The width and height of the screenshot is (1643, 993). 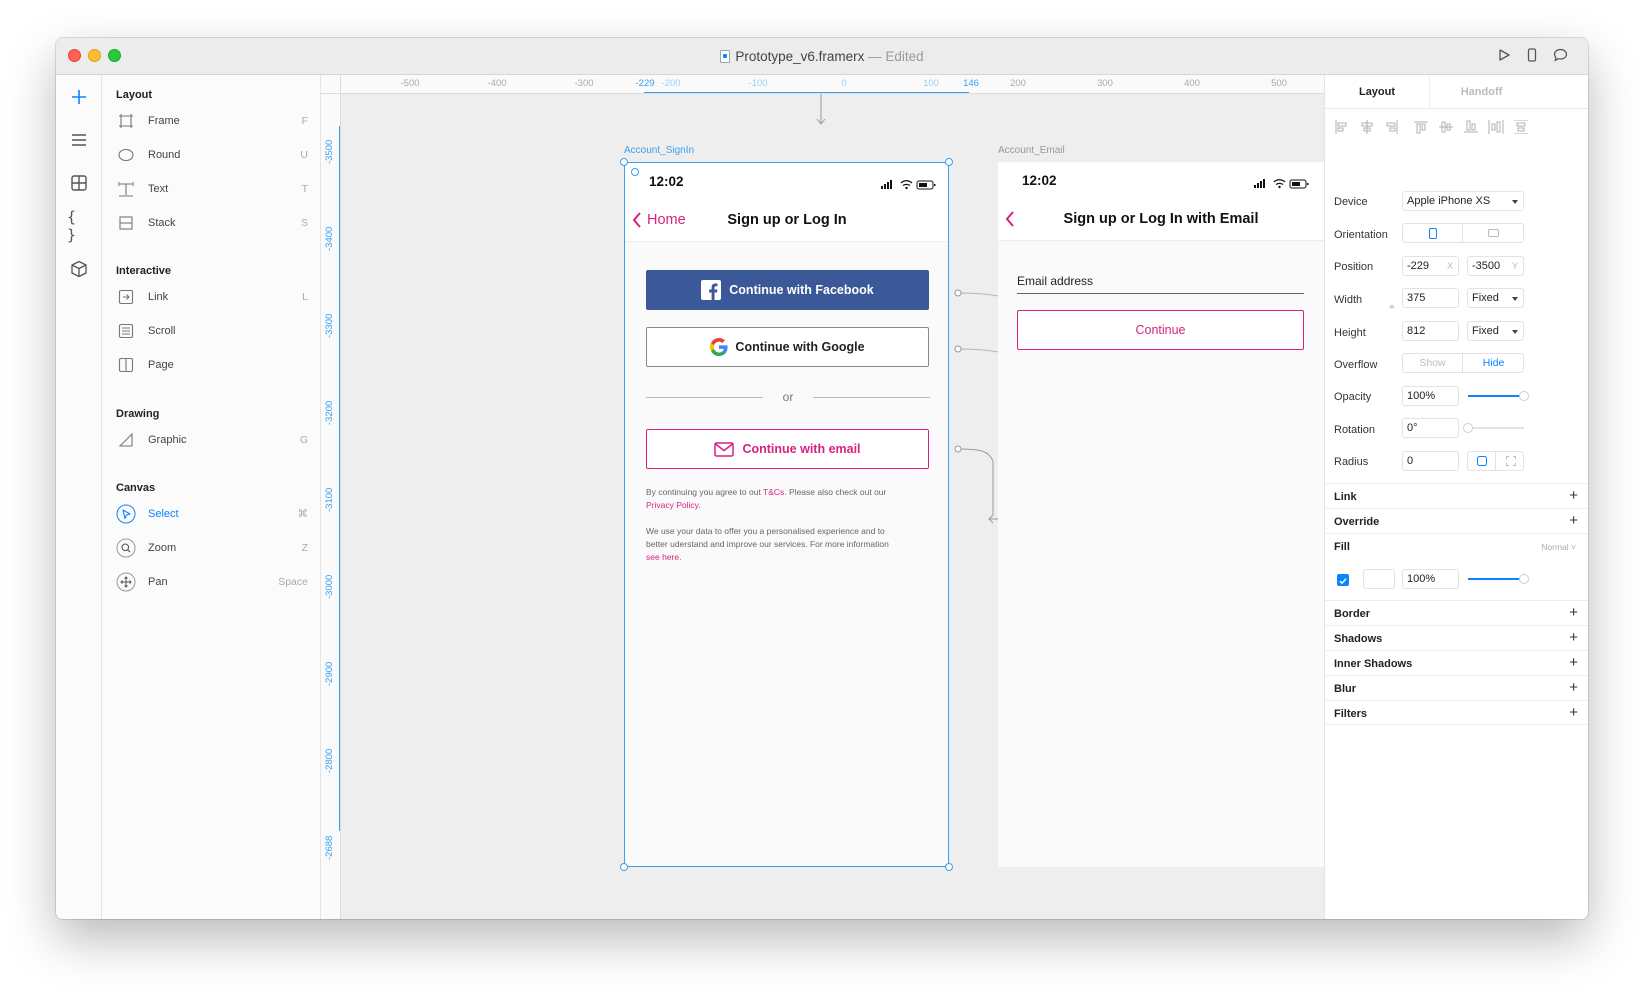 What do you see at coordinates (1573, 520) in the screenshot?
I see `add-override-icon: +` at bounding box center [1573, 520].